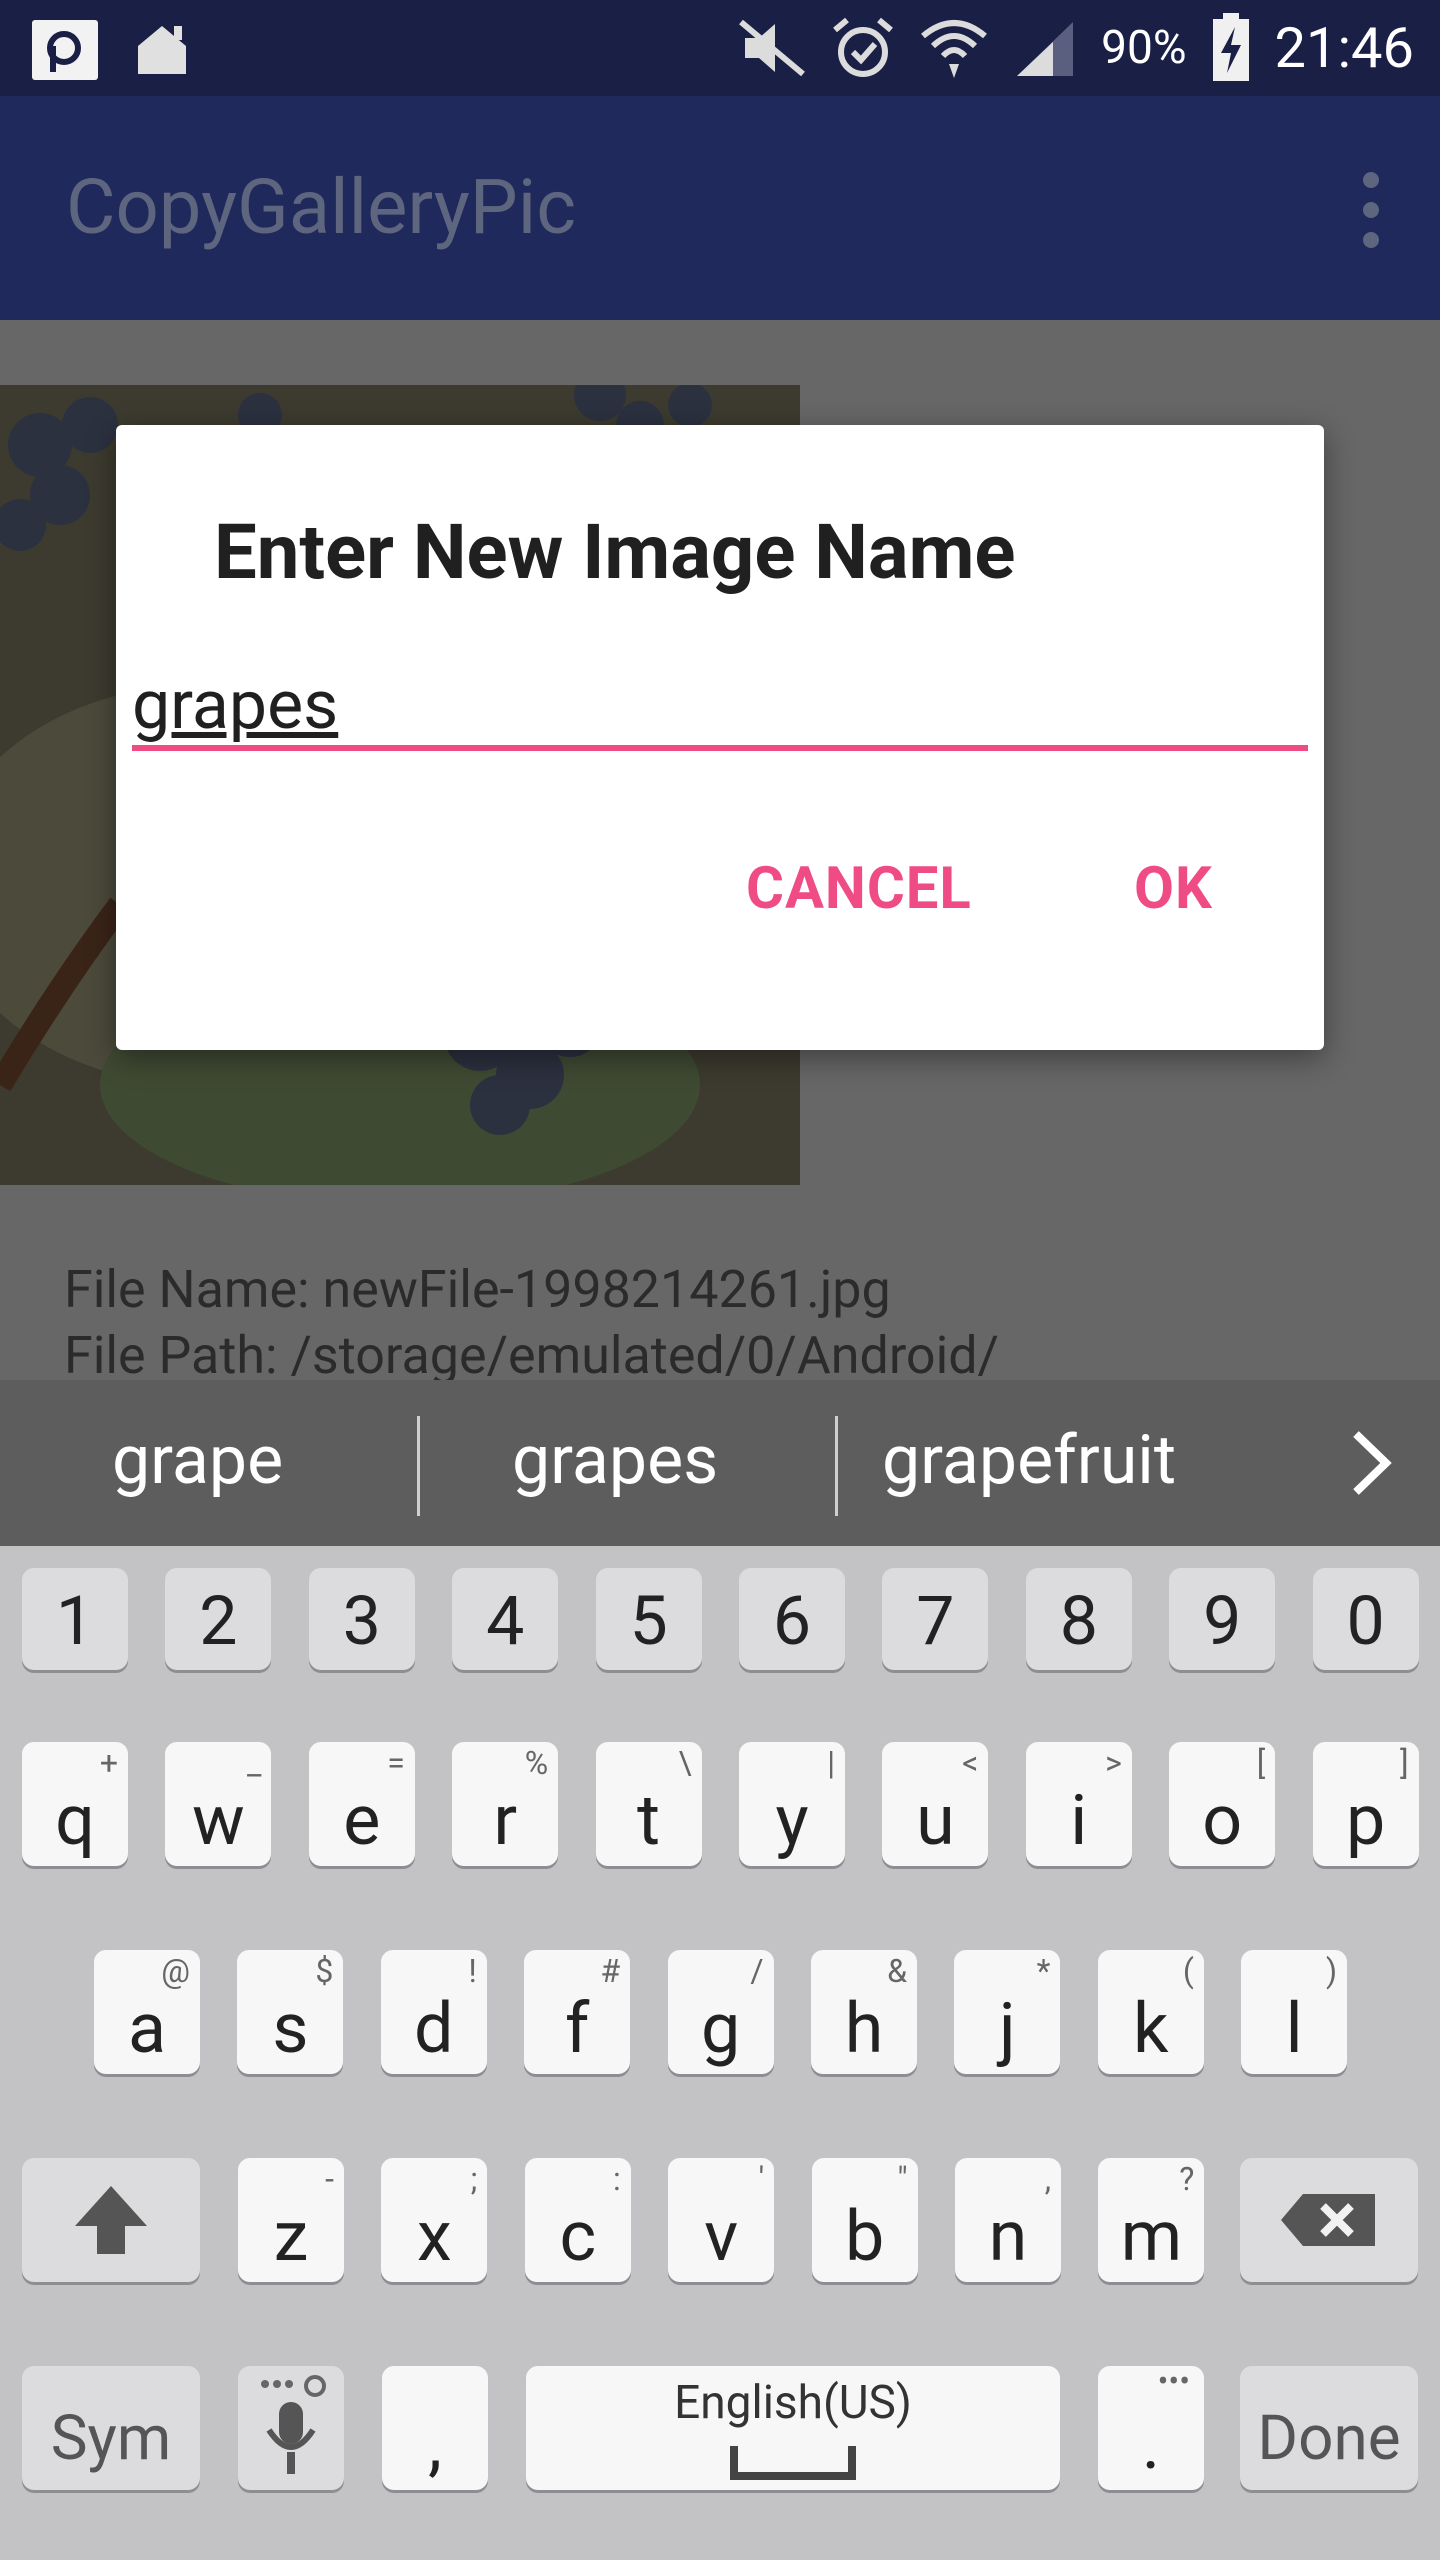 Image resolution: width=1440 pixels, height=2560 pixels. I want to click on key-k: (k, so click(1150, 2012).